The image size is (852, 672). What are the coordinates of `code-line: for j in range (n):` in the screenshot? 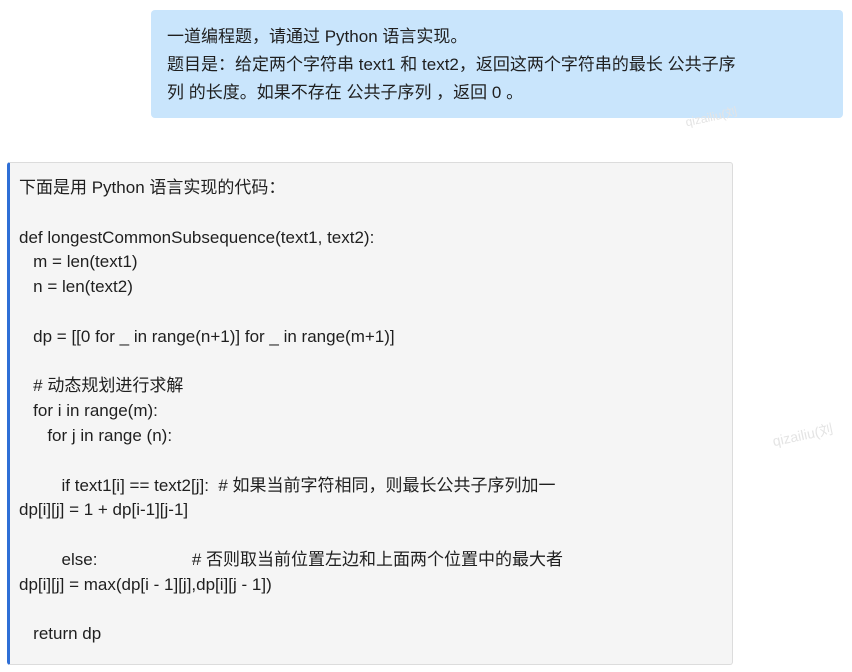 It's located at (96, 435).